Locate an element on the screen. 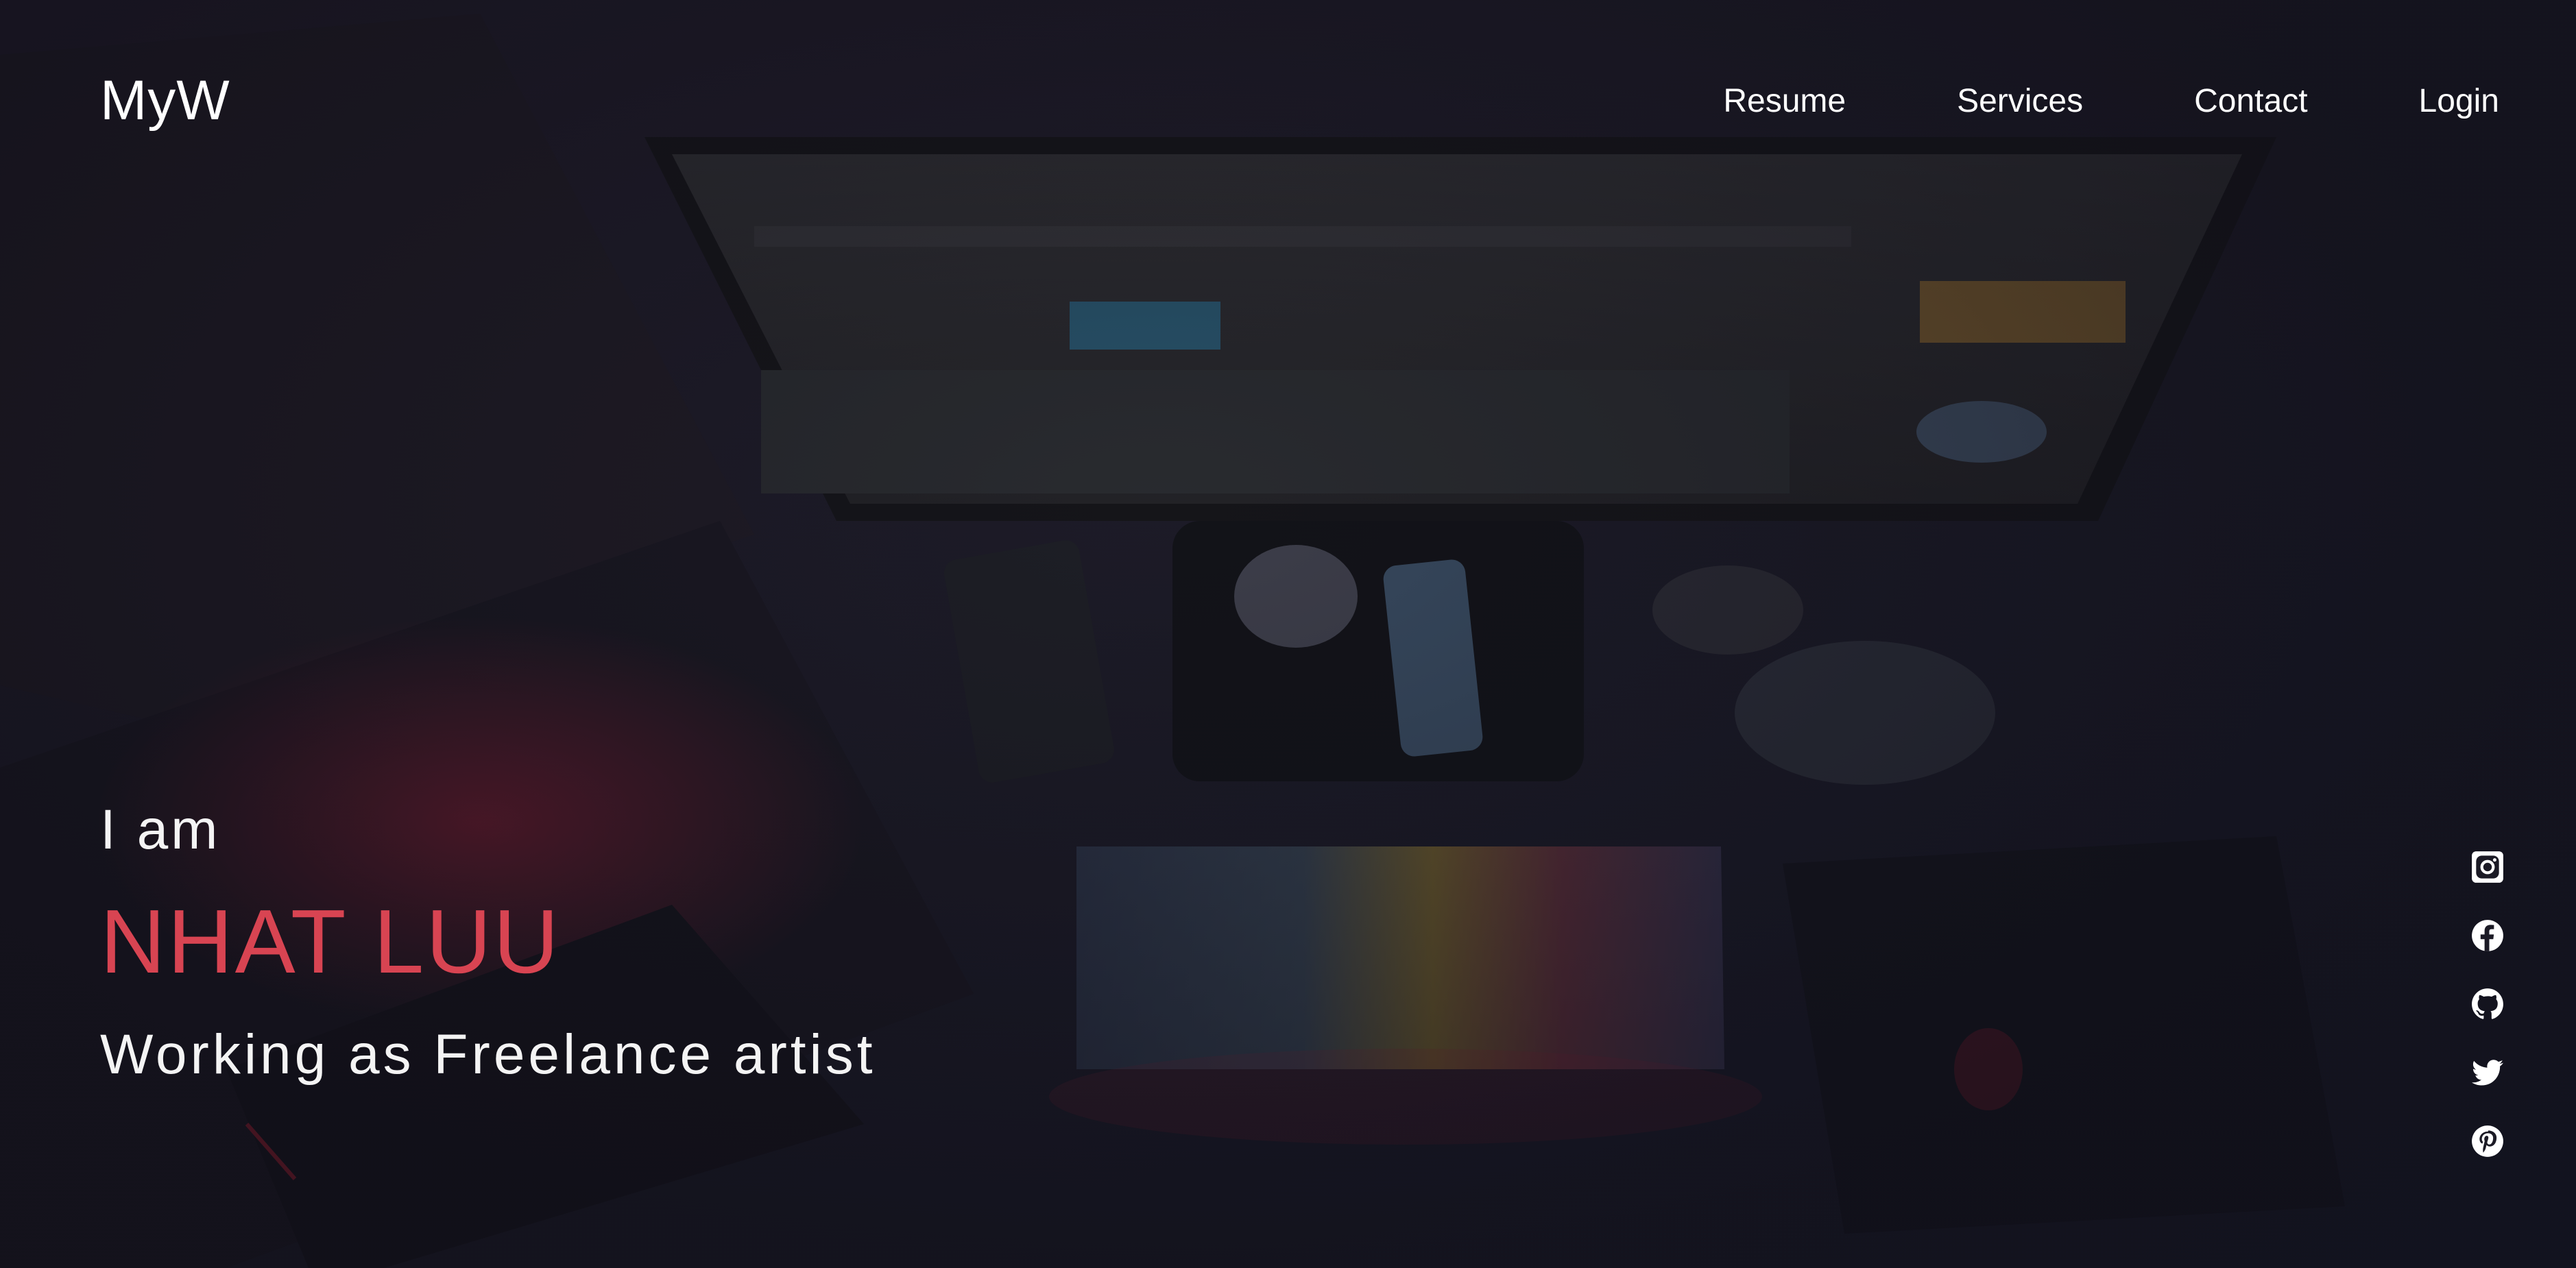 The image size is (2576, 1268). nav-link-resume: Resume is located at coordinates (1785, 101).